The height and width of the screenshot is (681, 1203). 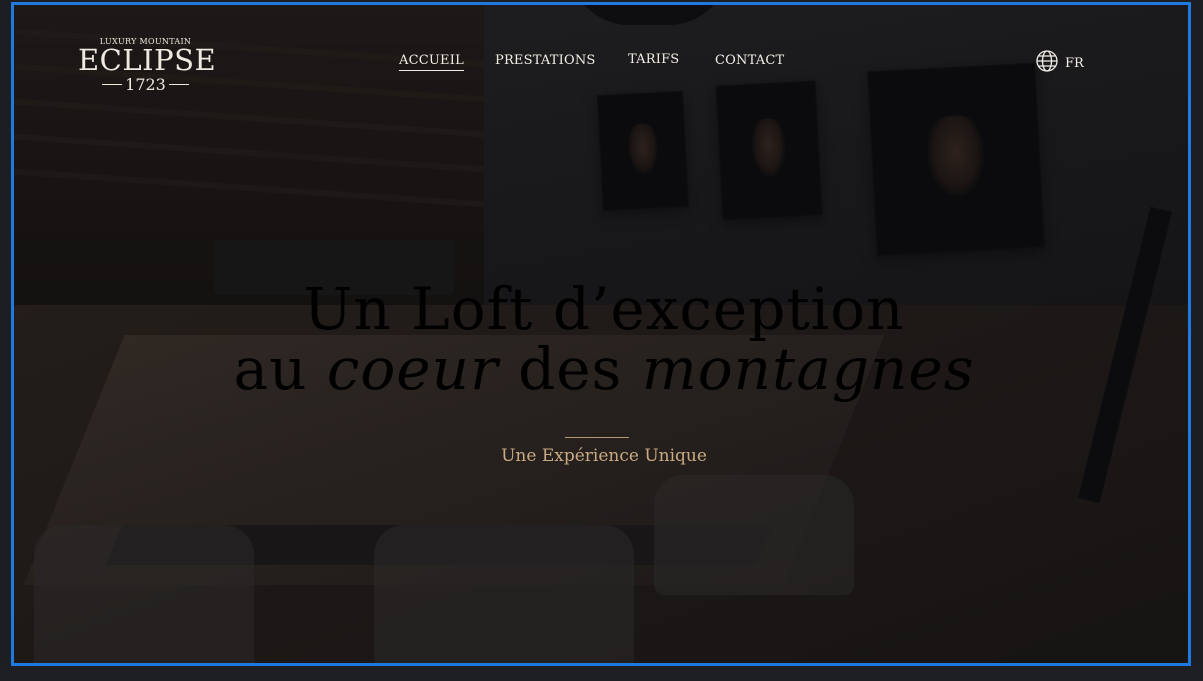 What do you see at coordinates (178, 84) in the screenshot?
I see `logo-dash-right` at bounding box center [178, 84].